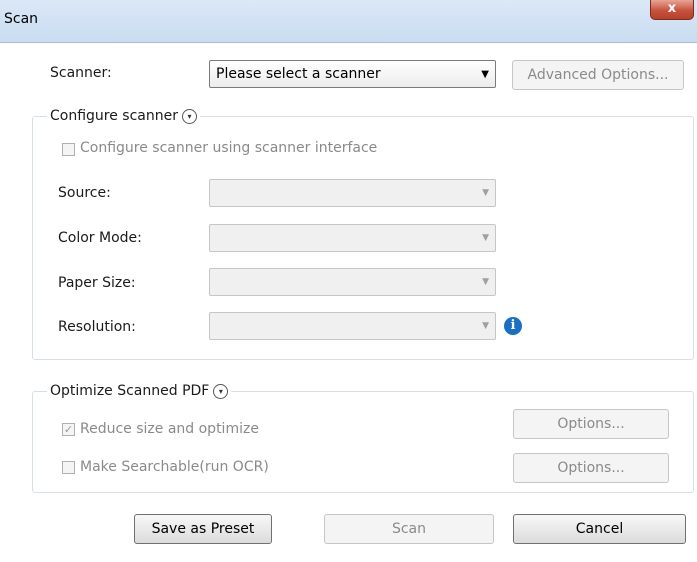 The width and height of the screenshot is (697, 562). I want to click on window-title: Scan, so click(21, 19).